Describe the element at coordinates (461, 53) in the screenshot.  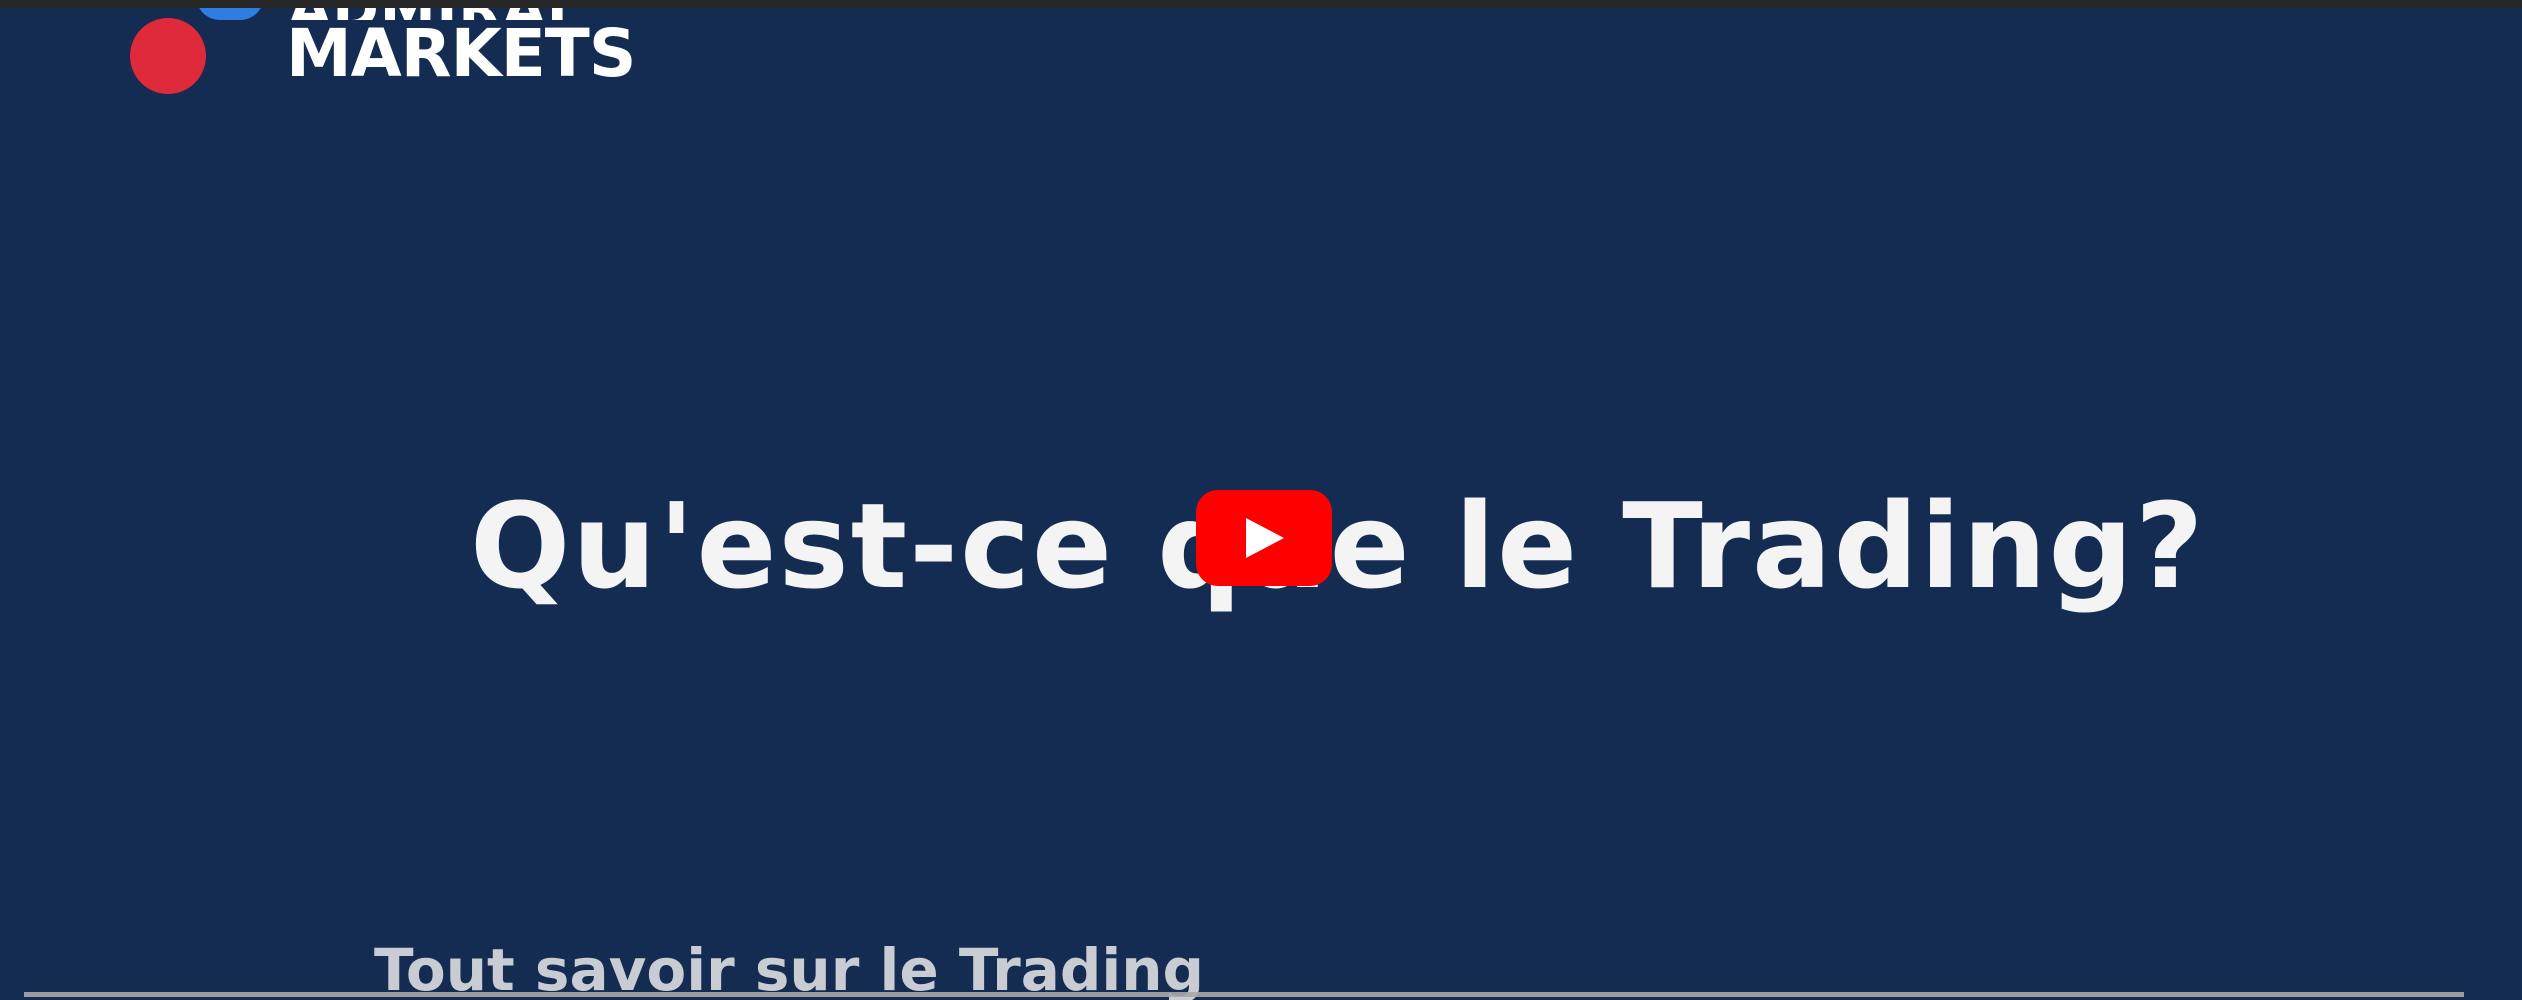
I see `logo-wordmark: MARKETS` at that location.